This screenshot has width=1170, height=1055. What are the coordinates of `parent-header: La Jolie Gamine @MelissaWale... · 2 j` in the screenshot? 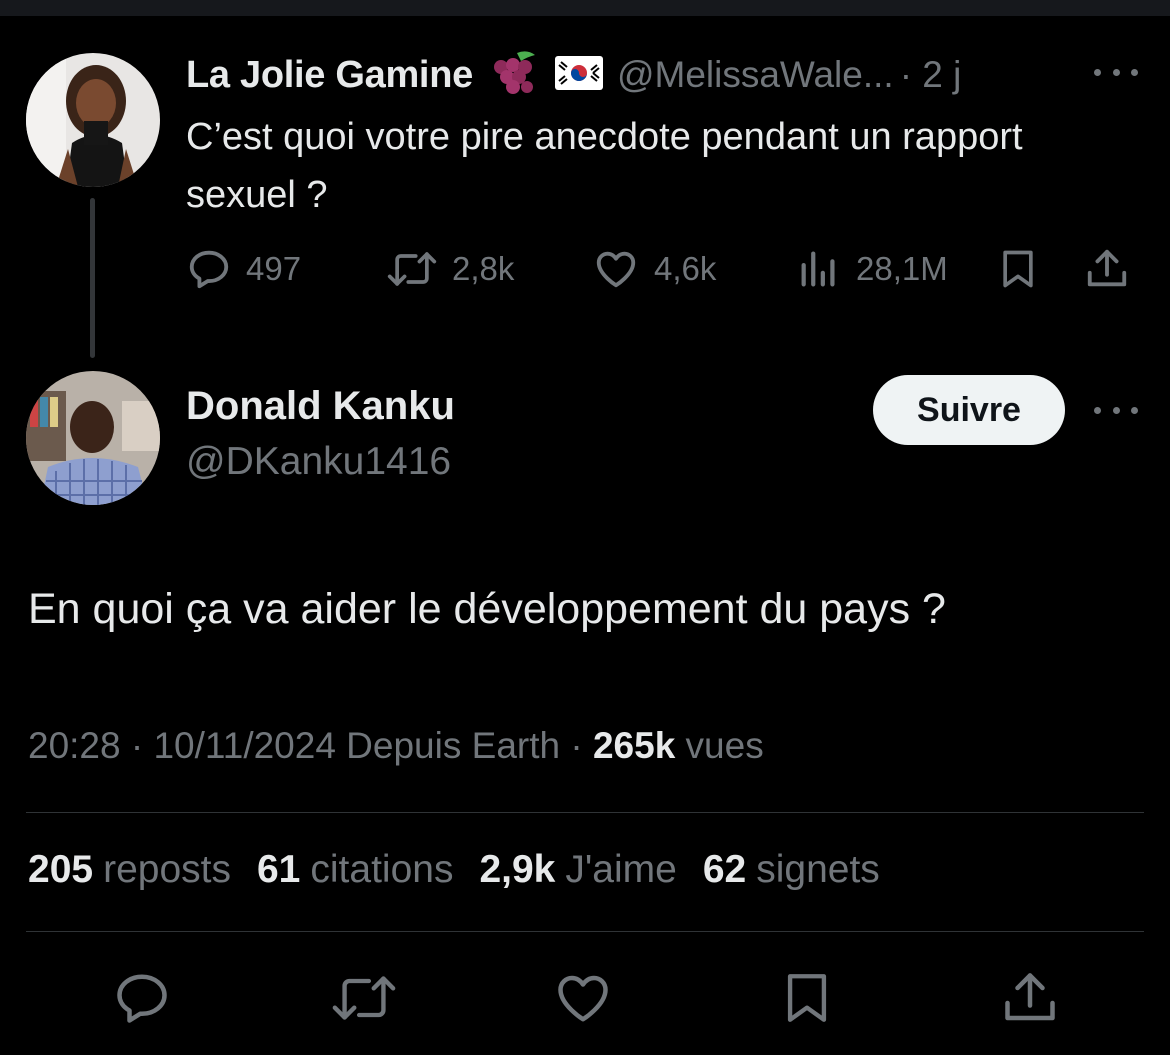 It's located at (573, 75).